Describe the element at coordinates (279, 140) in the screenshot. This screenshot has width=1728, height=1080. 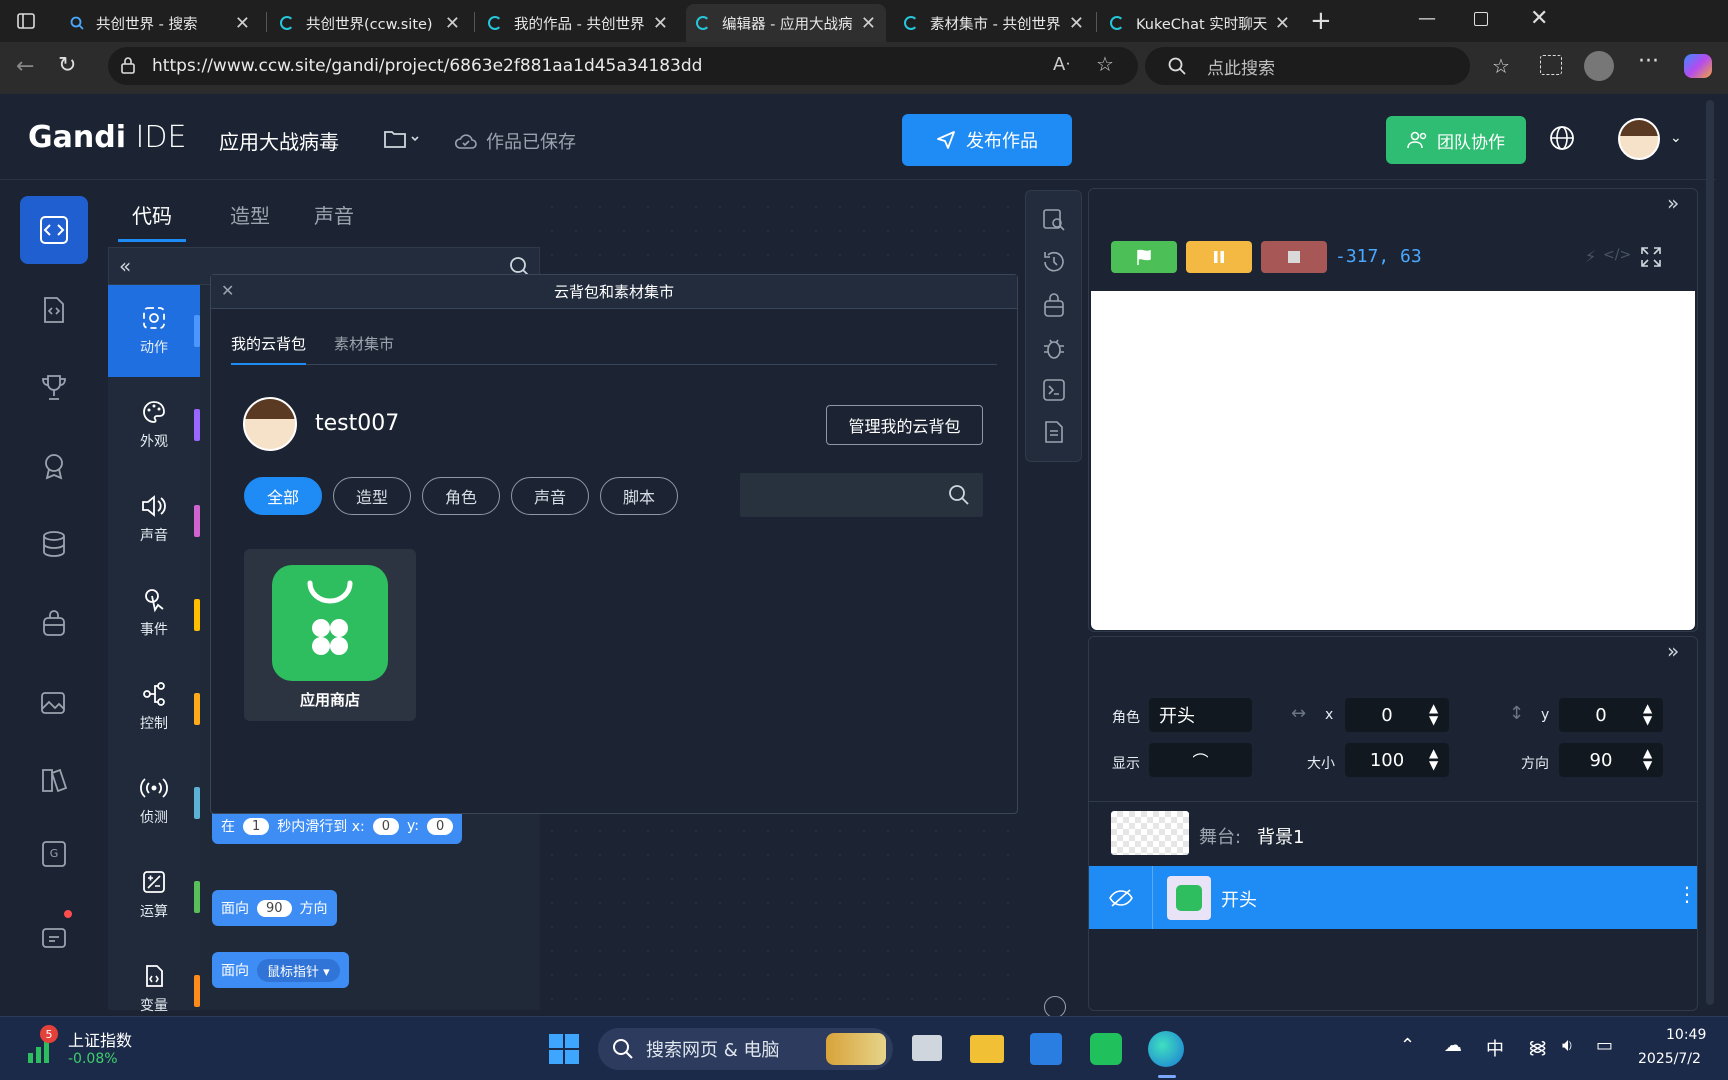
I see `project-title: 应用大战病毒` at that location.